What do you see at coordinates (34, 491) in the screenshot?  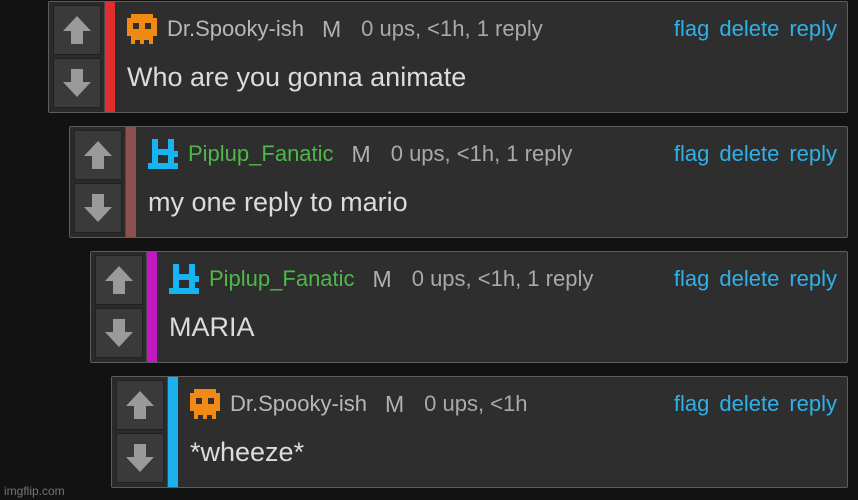 I see `imgflip-watermark: imgflip.com` at bounding box center [34, 491].